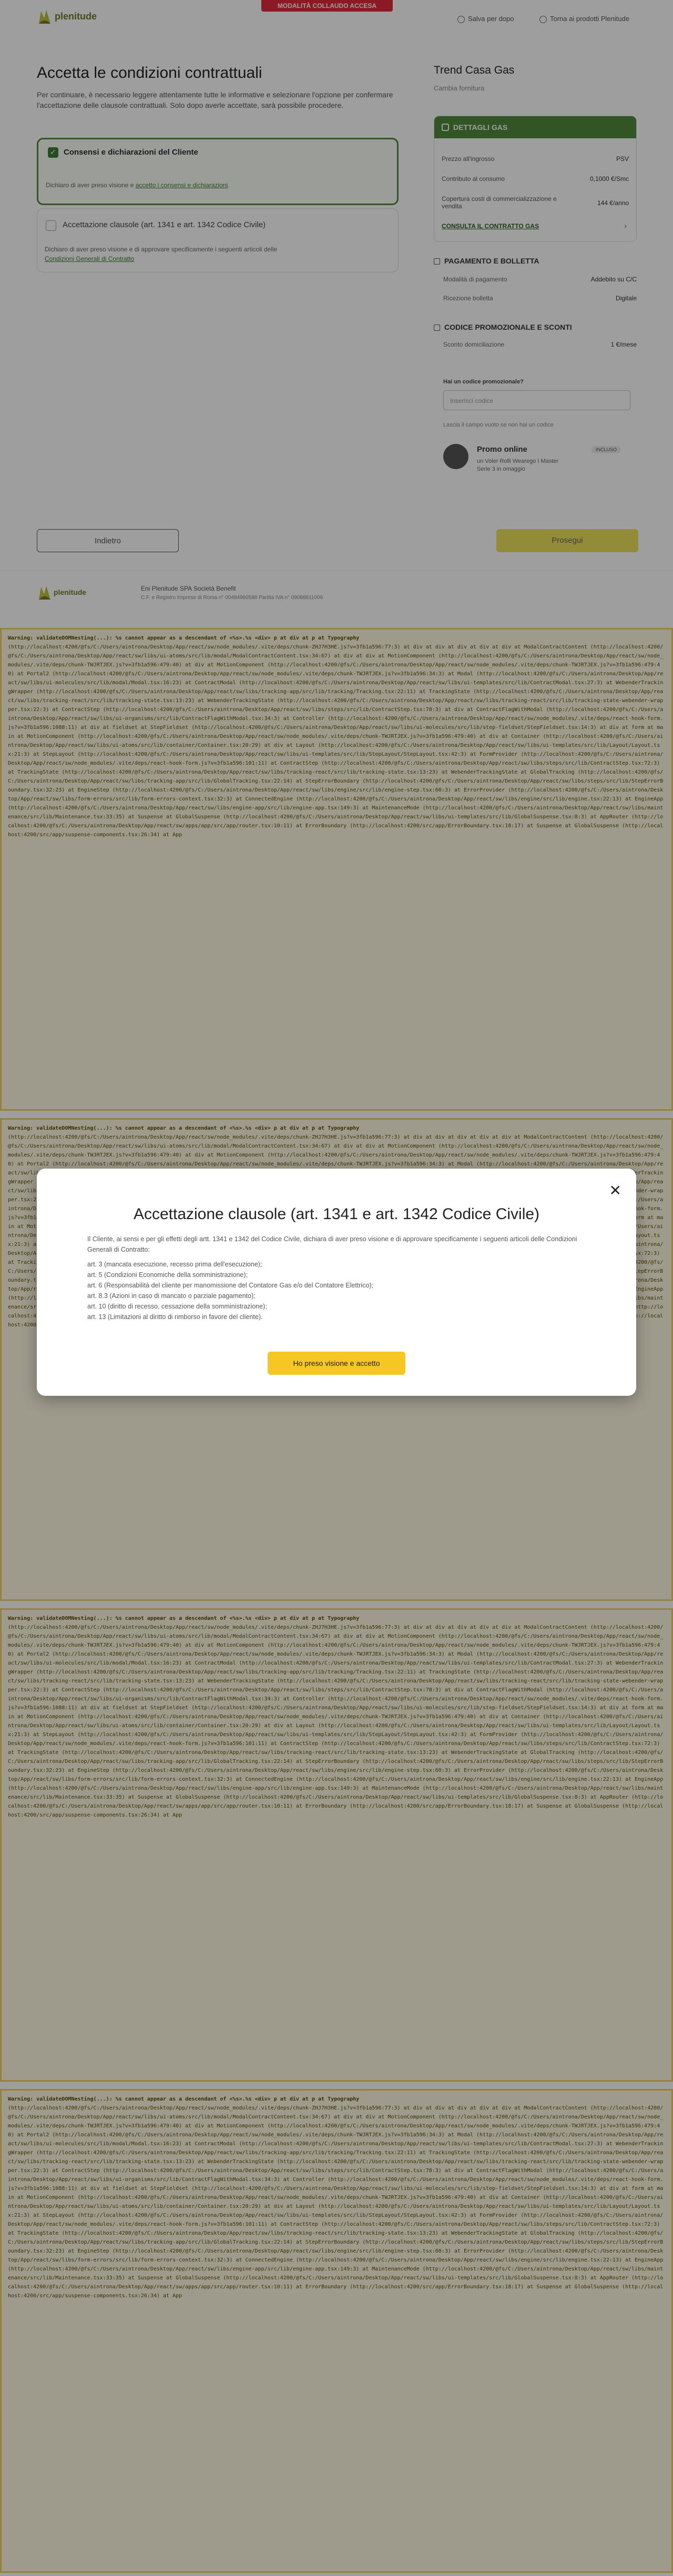 This screenshot has height=2576, width=673. Describe the element at coordinates (615, 1190) in the screenshot. I see `close-icon: ✕` at that location.